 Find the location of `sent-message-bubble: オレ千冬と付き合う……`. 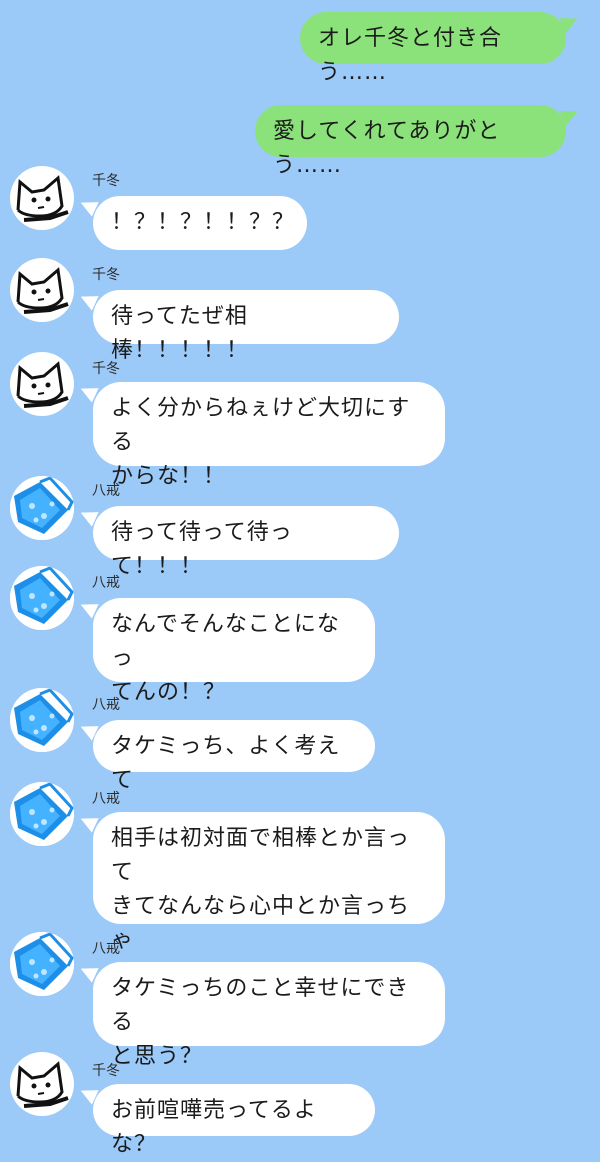

sent-message-bubble: オレ千冬と付き合う…… is located at coordinates (433, 48).